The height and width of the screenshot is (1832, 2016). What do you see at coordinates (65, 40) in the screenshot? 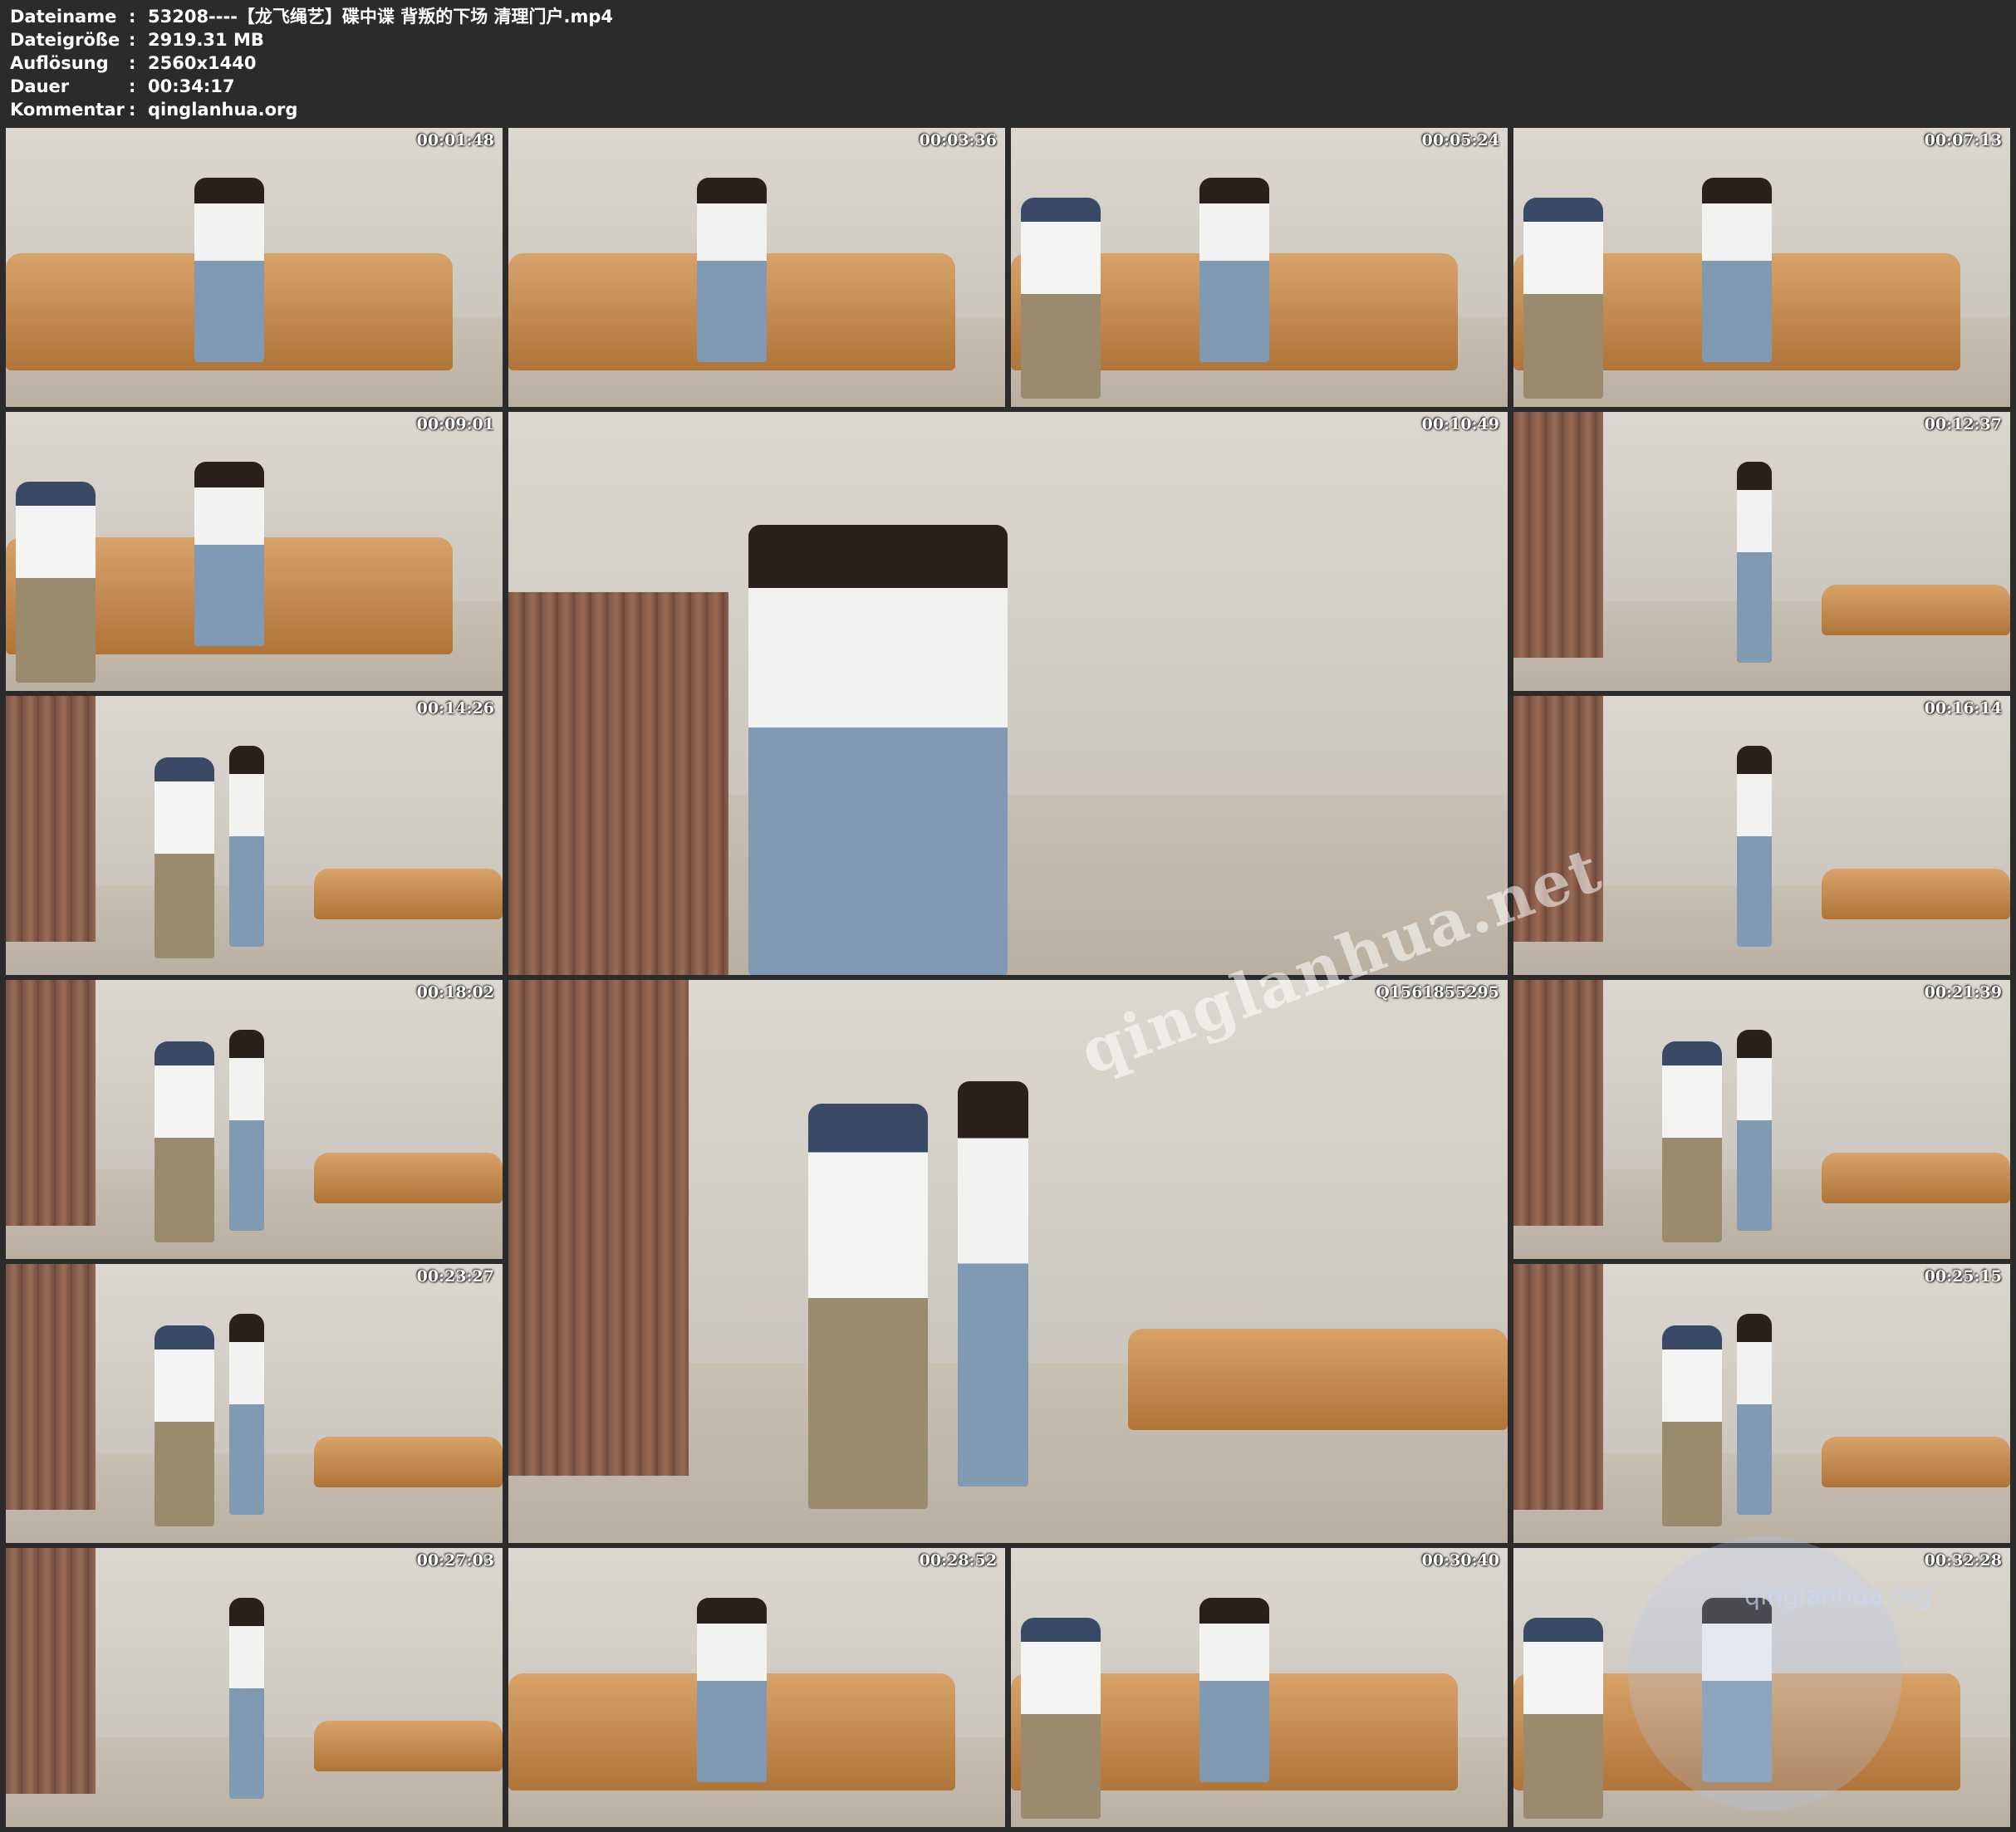
I see `filesize-label: Dateigröße` at bounding box center [65, 40].